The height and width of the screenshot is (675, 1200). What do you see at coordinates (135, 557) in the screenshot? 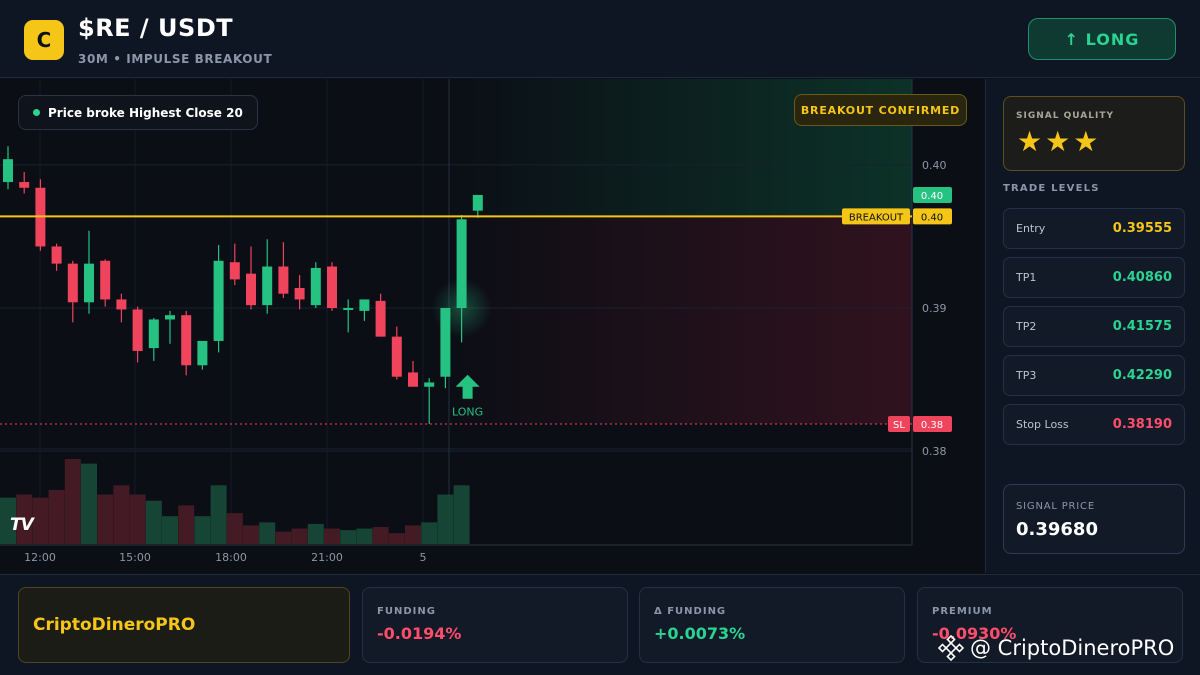
I see `time-tick-label: 15:00` at bounding box center [135, 557].